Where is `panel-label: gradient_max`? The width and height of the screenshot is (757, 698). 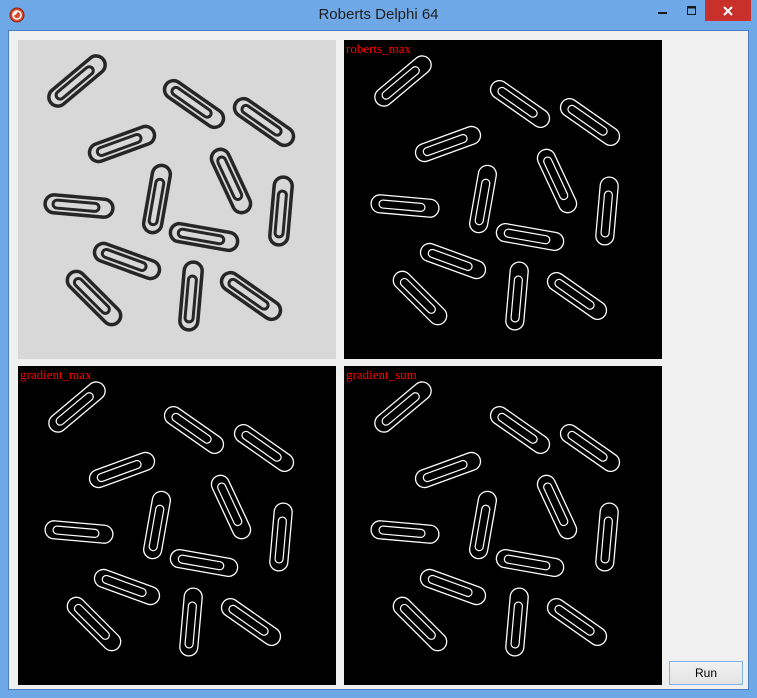 panel-label: gradient_max is located at coordinates (56, 374).